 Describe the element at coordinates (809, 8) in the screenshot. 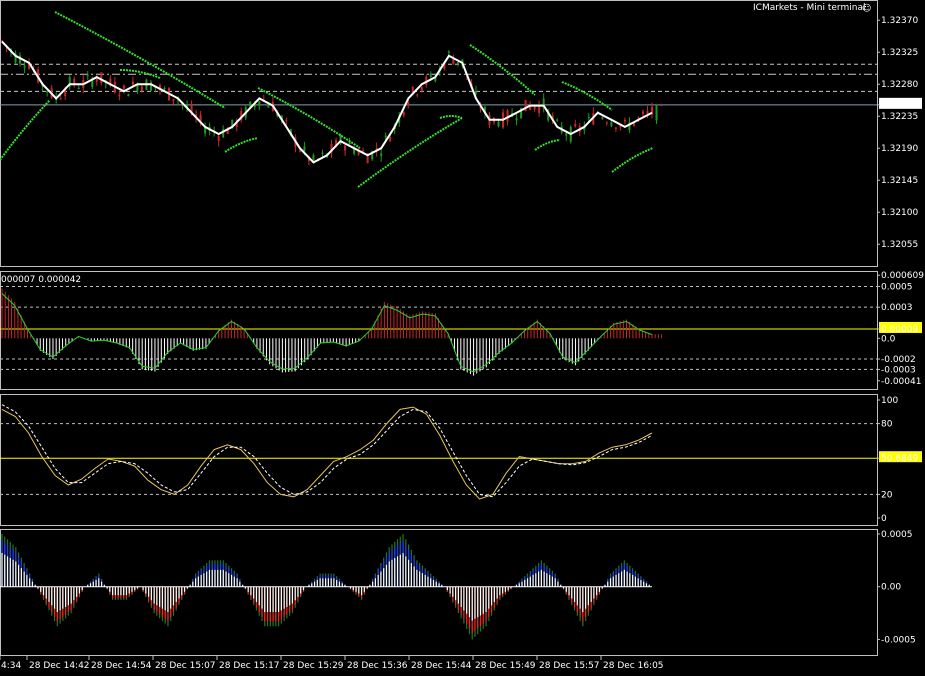

I see `window-title: ICMarkets - Mini terminal` at that location.